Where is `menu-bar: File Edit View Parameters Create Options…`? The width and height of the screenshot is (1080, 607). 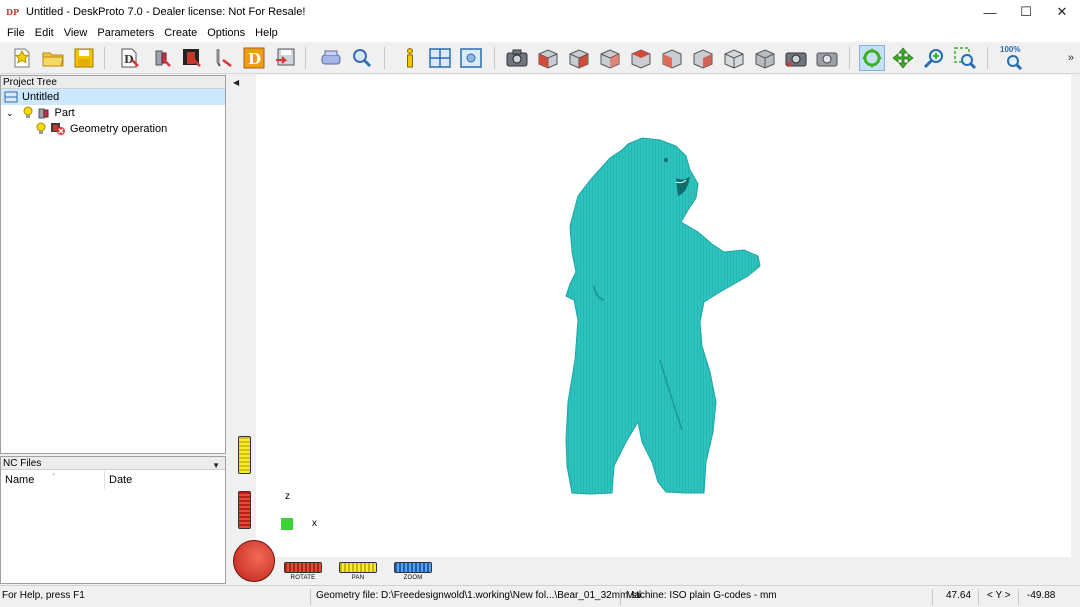 menu-bar: File Edit View Parameters Create Options… is located at coordinates (540, 33).